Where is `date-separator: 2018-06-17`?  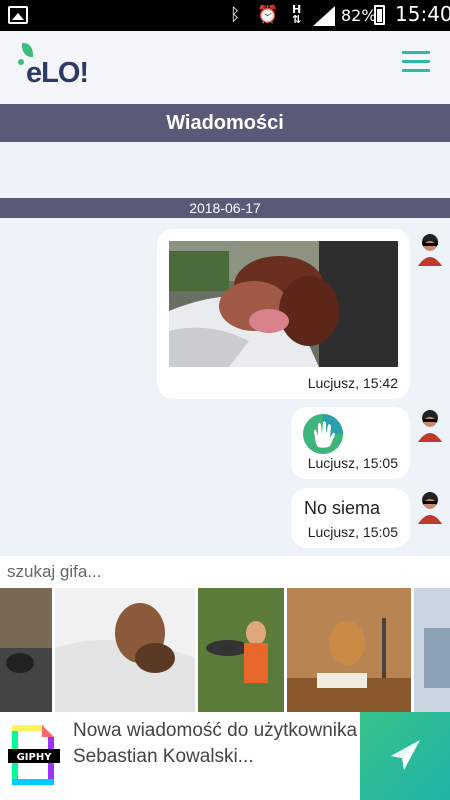
date-separator: 2018-06-17 is located at coordinates (225, 208).